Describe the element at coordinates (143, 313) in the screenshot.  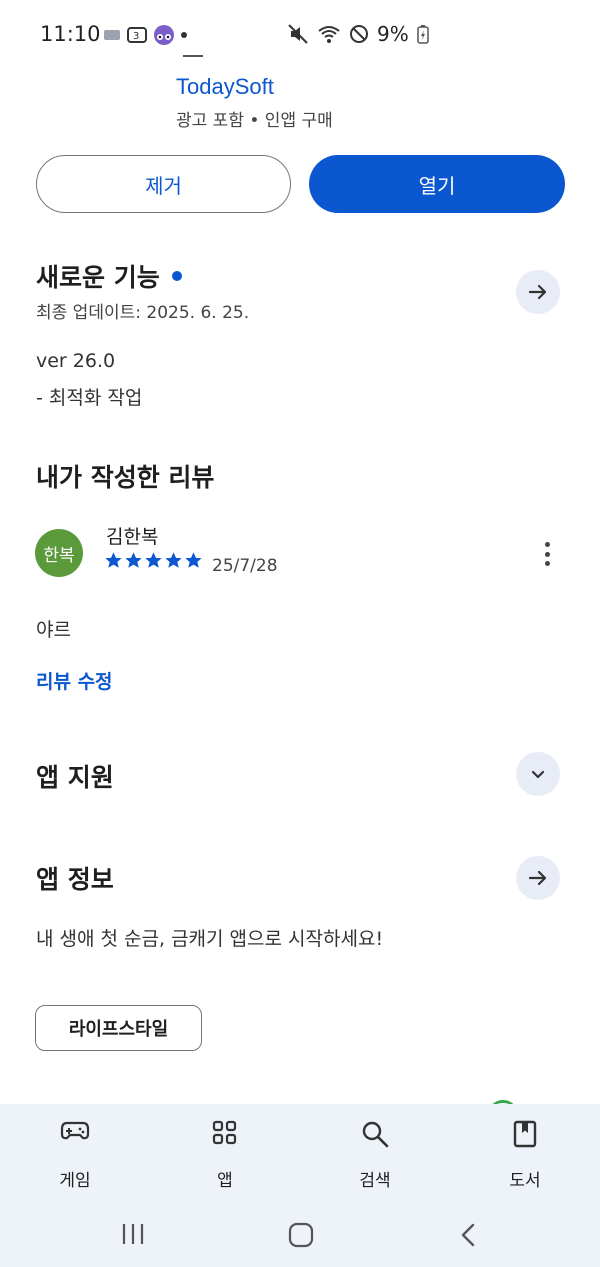
I see `last-updated: 최종 업데이트: 2025. 6. 25.` at that location.